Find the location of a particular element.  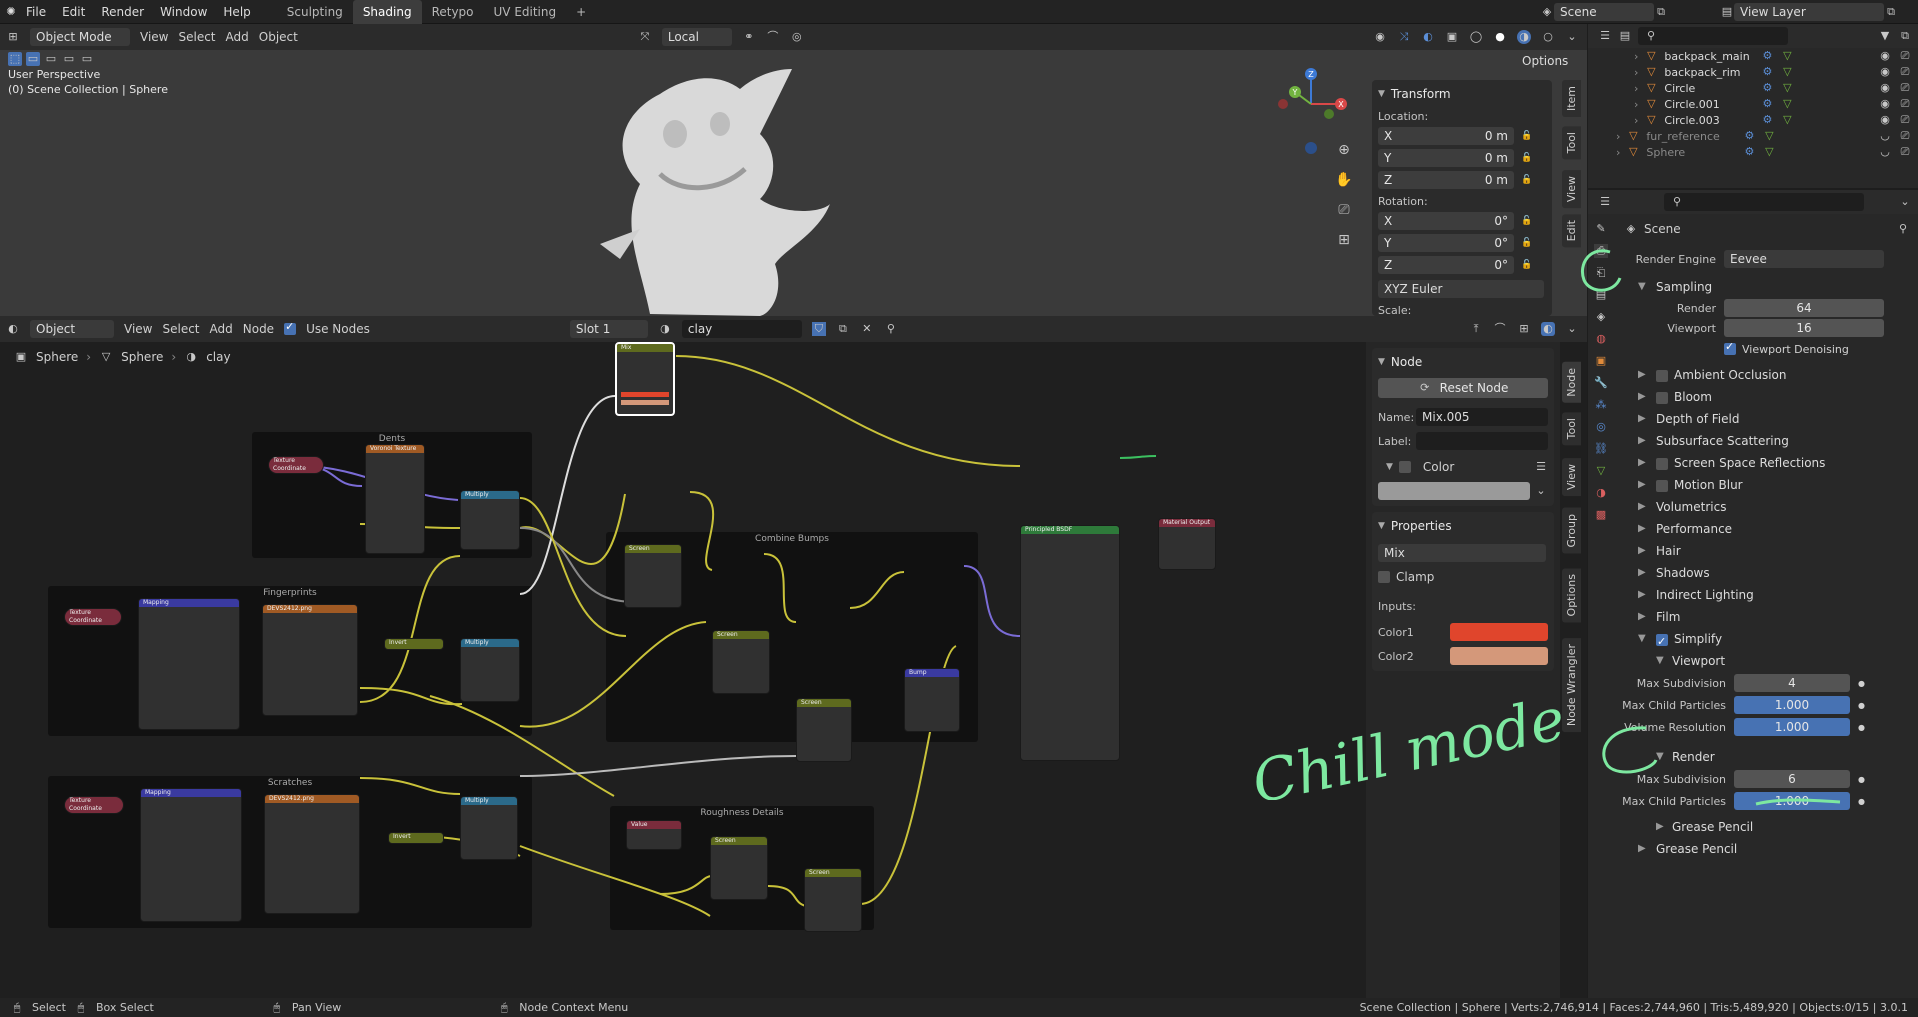

node-bump: Bump is located at coordinates (932, 700).